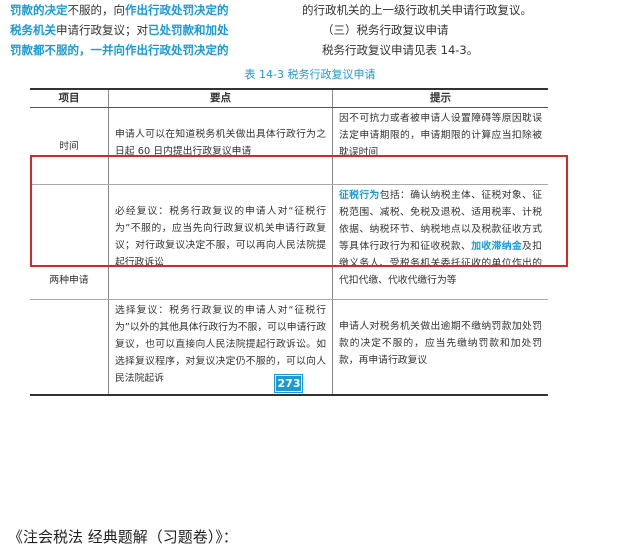  I want to click on highlight-text: 作出行政处罚决定的, so click(177, 10).